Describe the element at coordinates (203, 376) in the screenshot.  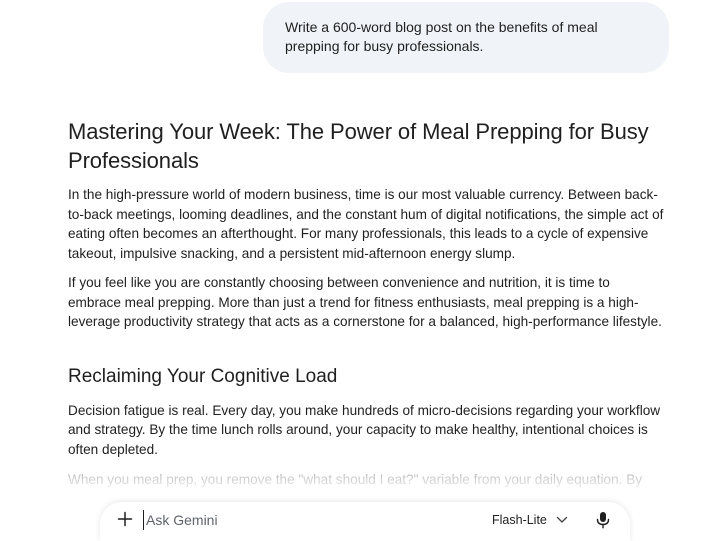
I see `section-heading: Reclaiming Your Cognitive Load` at that location.